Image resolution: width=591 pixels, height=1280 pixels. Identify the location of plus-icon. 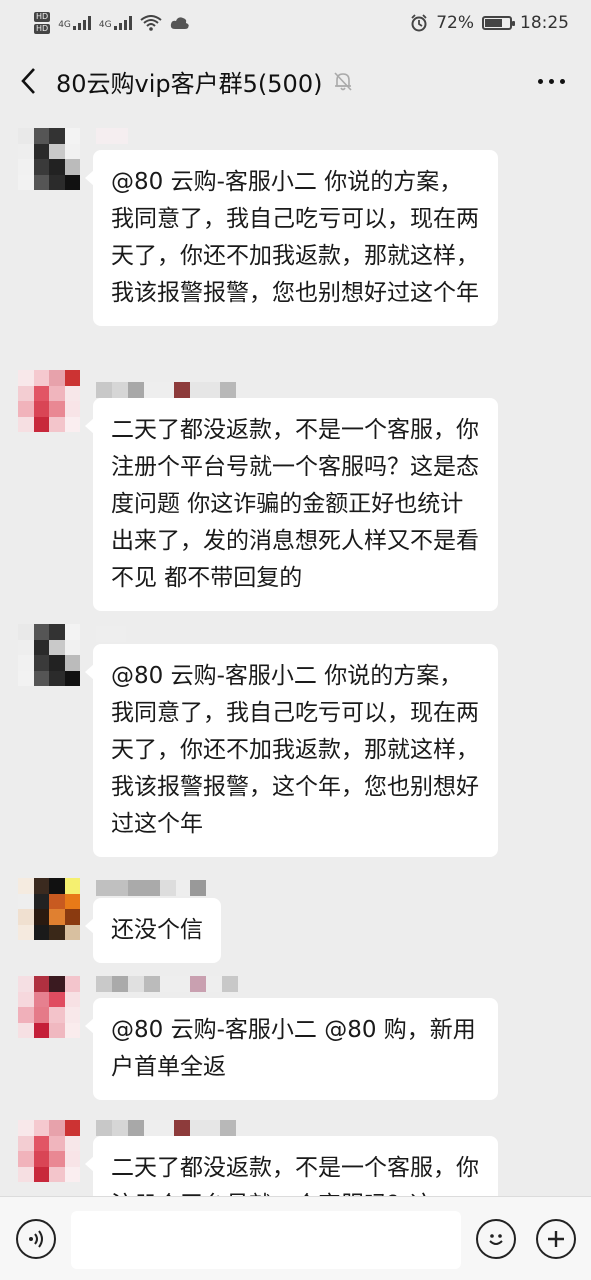
(556, 1239).